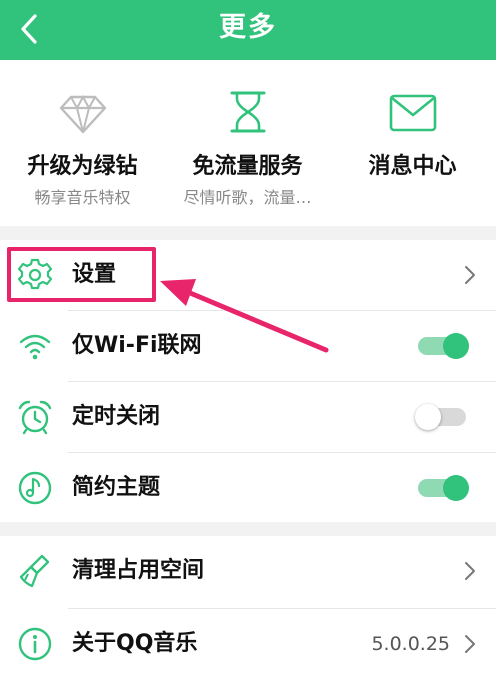  What do you see at coordinates (413, 113) in the screenshot?
I see `envelope-icon` at bounding box center [413, 113].